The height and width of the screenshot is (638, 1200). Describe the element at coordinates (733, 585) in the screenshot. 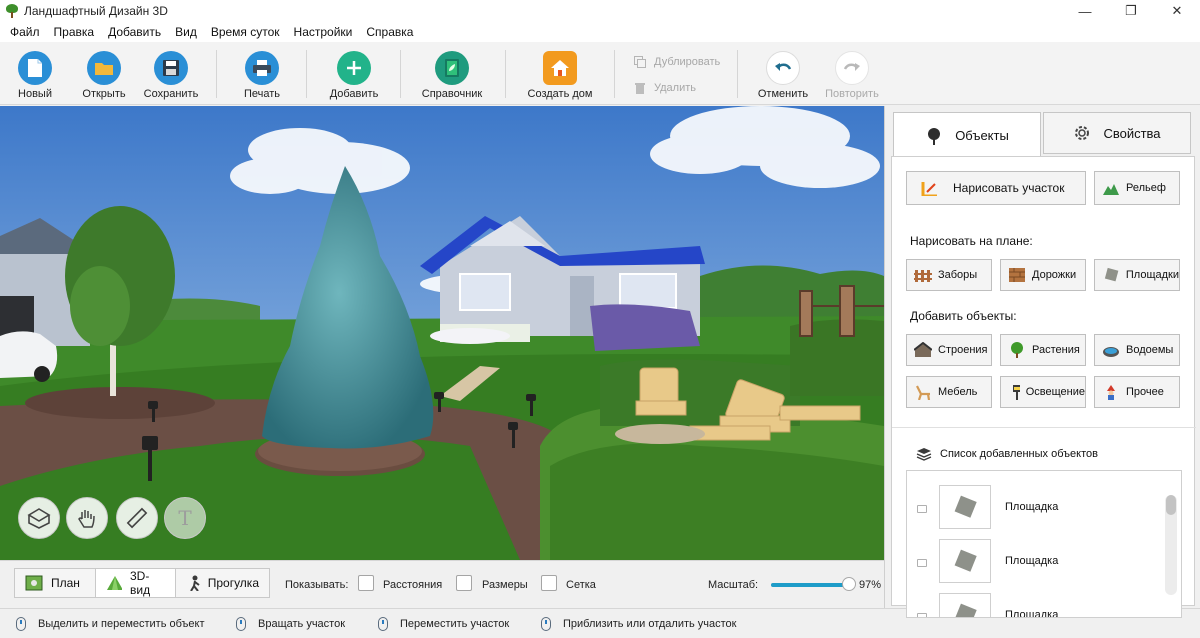

I see `scale-label: Масштаб:` at that location.